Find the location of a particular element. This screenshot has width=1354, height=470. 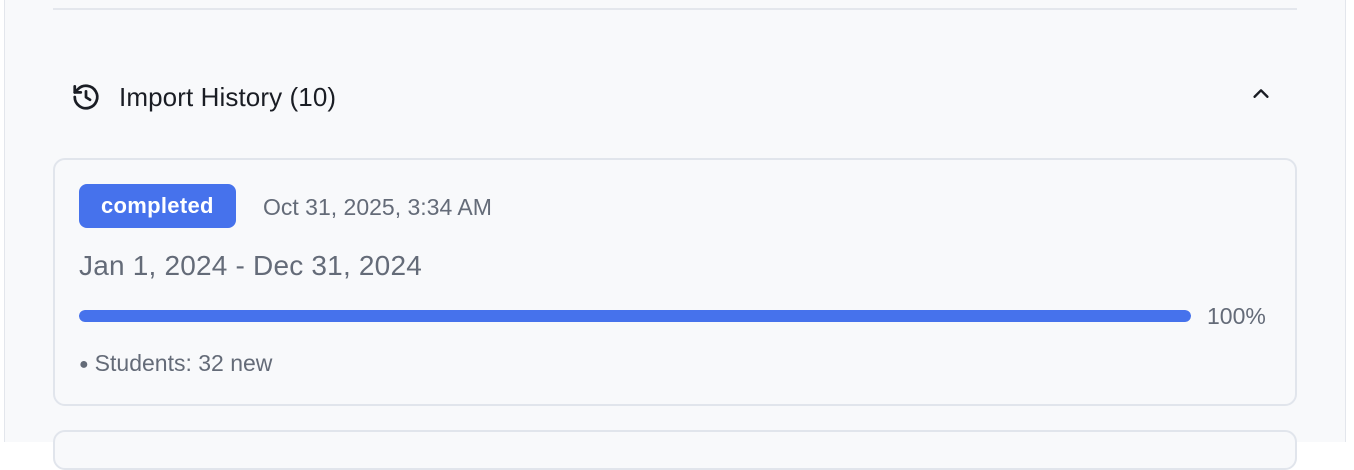

progress-fill is located at coordinates (635, 316).